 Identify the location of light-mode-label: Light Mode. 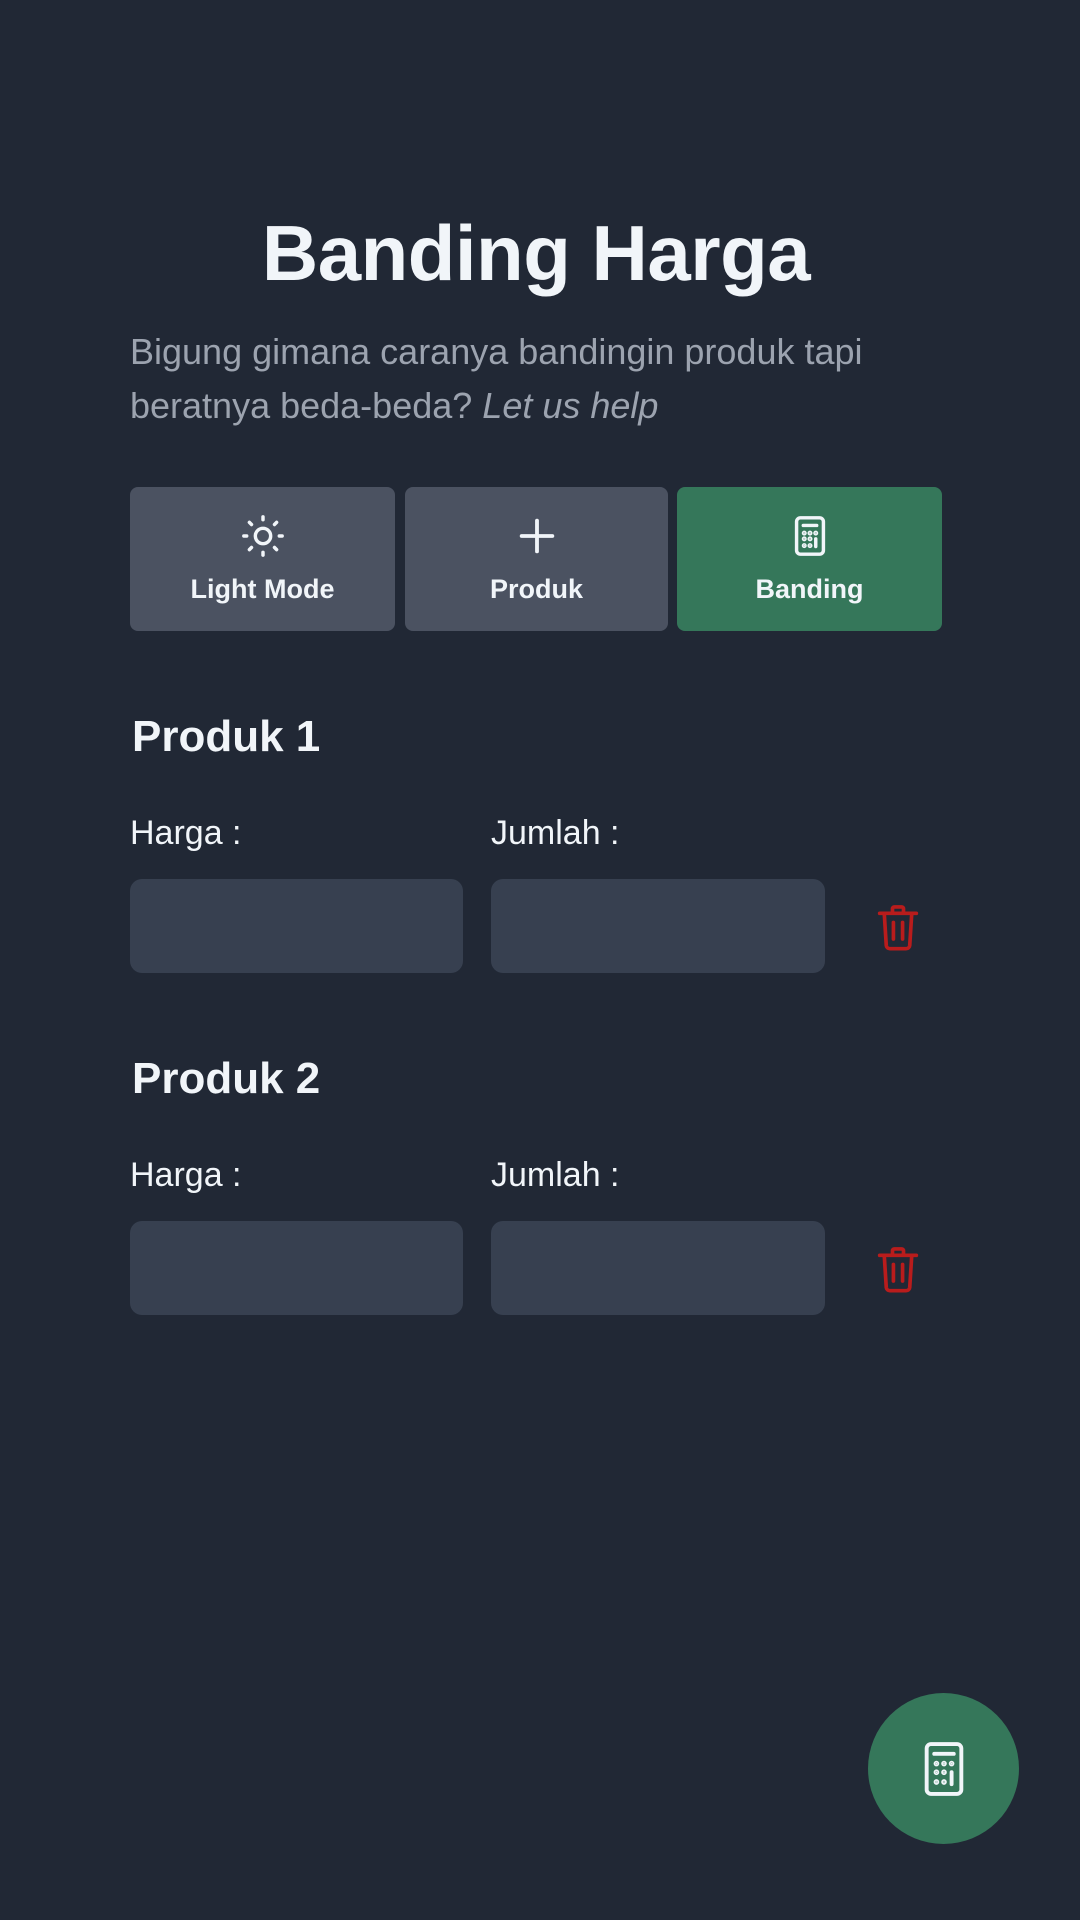
(262, 589).